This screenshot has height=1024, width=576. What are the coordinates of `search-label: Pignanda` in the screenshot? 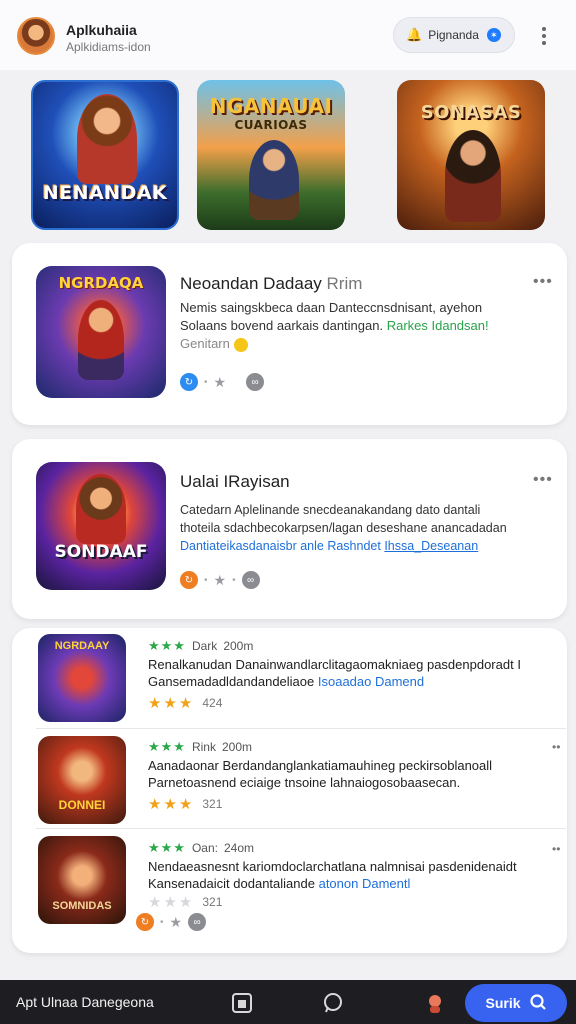 It's located at (453, 35).